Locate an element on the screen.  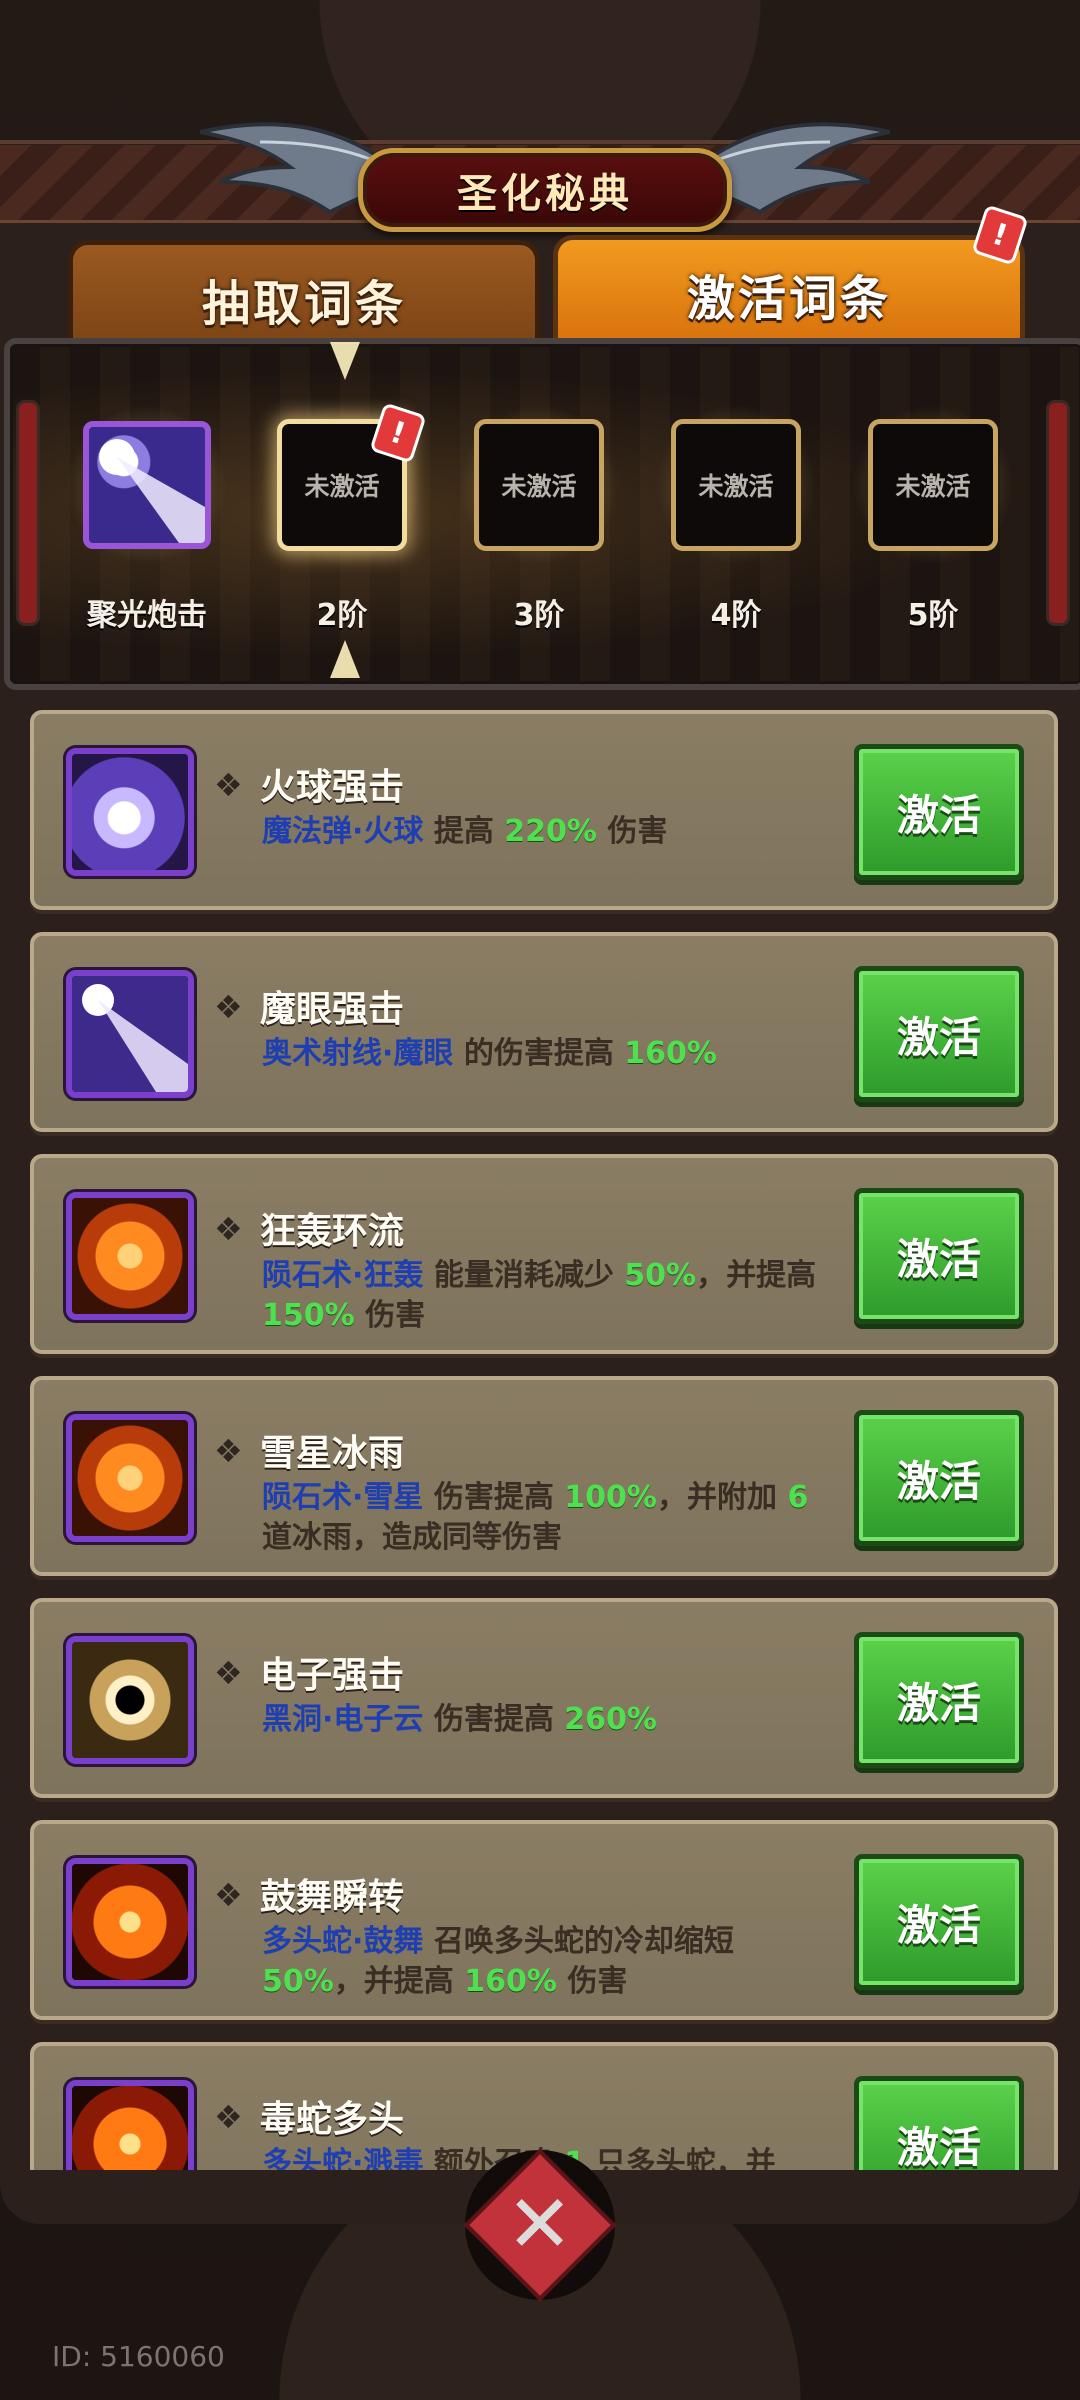
desc-text: 提高 is located at coordinates (464, 831).